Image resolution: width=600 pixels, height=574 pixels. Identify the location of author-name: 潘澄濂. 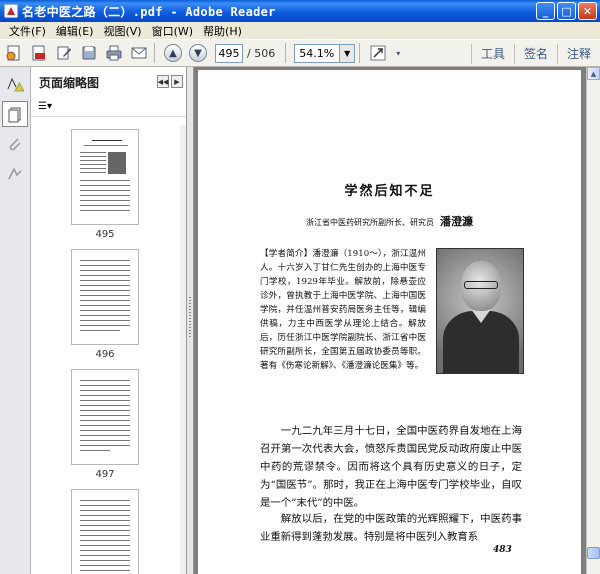
(456, 221).